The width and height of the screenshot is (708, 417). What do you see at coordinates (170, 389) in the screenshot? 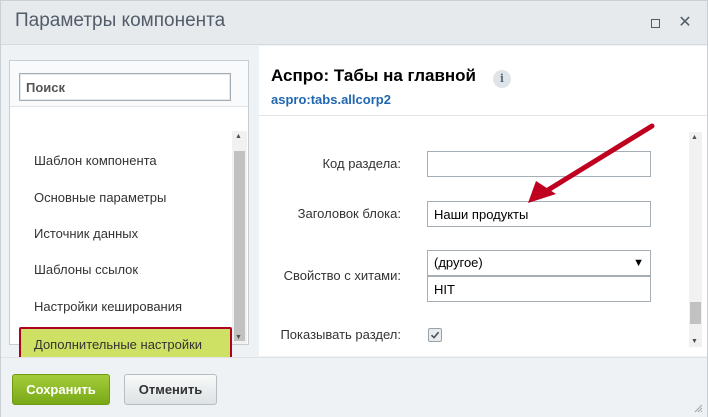
I see `cancel-button: Отменить` at bounding box center [170, 389].